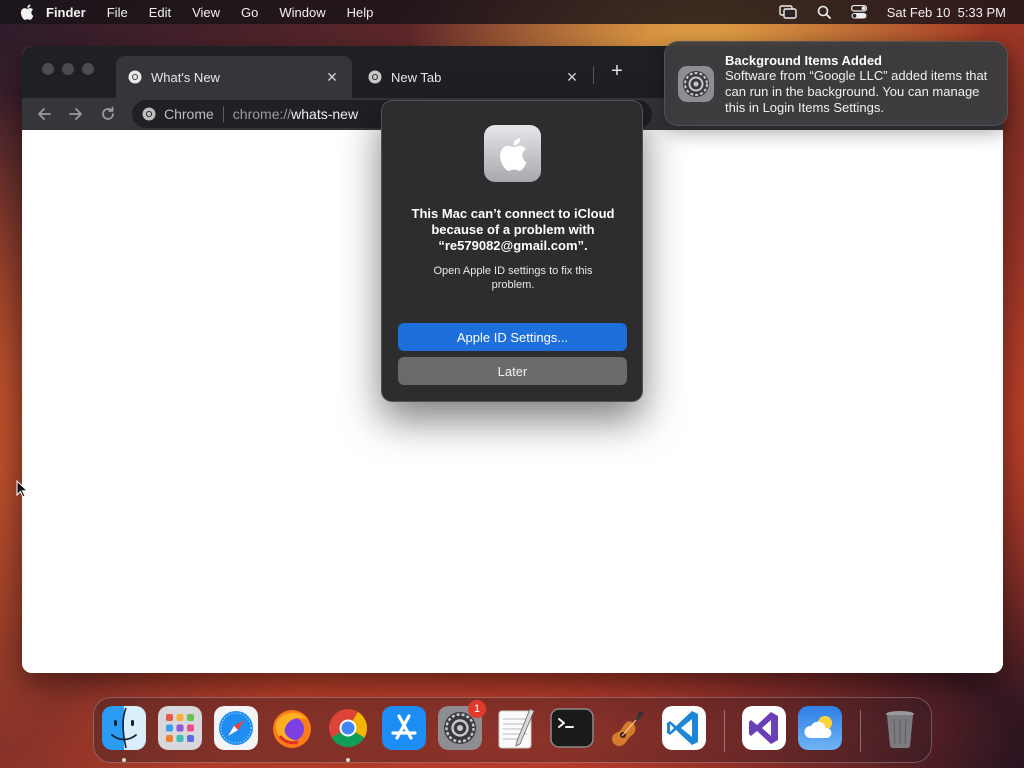 This screenshot has height=768, width=1024. I want to click on tab-divider, so click(593, 75).